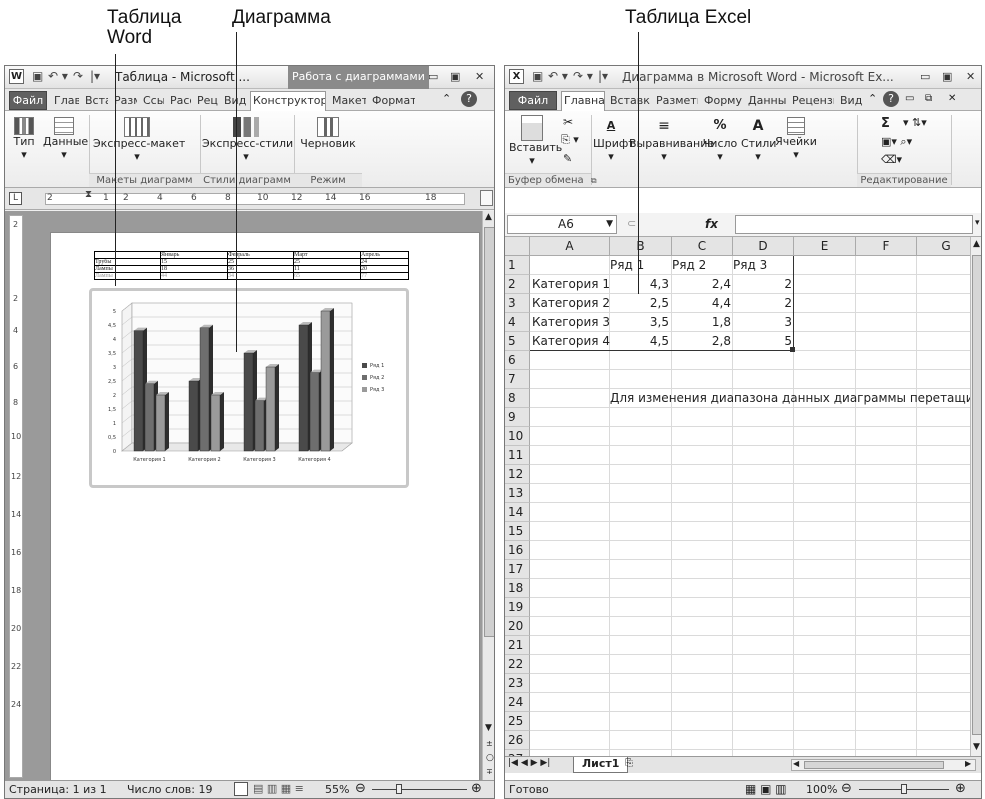 This screenshot has height=799, width=985. What do you see at coordinates (641, 246) in the screenshot?
I see `column-header-b: B` at bounding box center [641, 246].